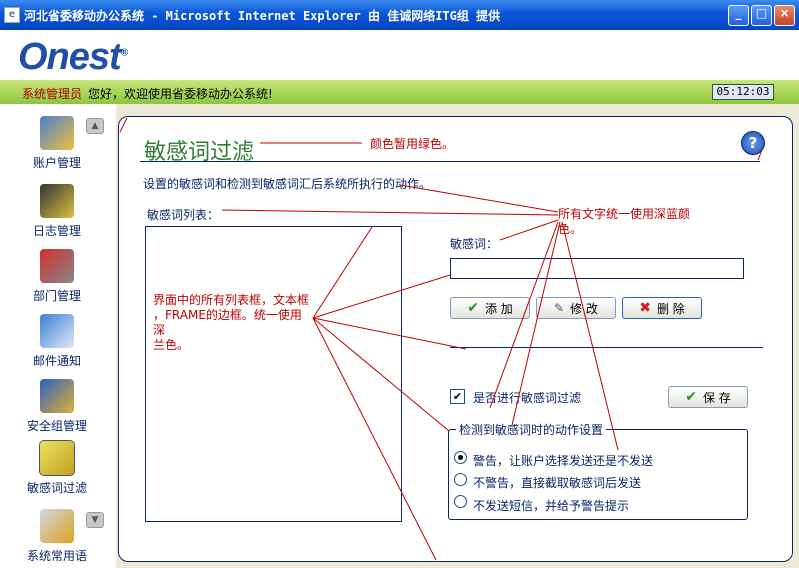  Describe the element at coordinates (412, 144) in the screenshot. I see `annotation-title-color: 颜色暂用绿色。` at that location.